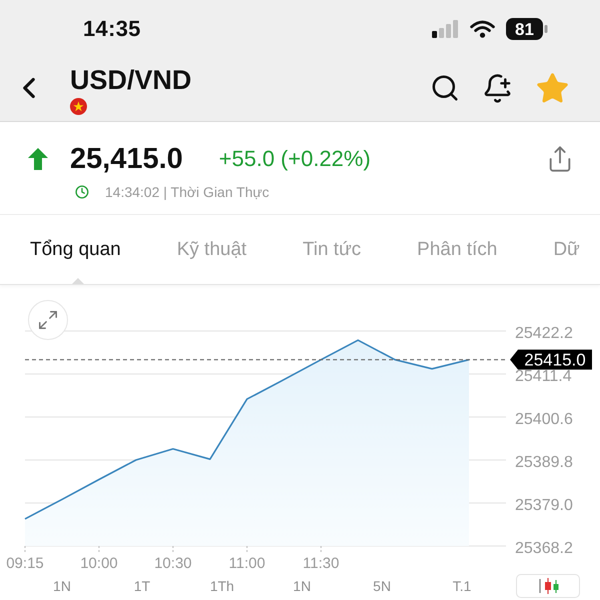 The width and height of the screenshot is (600, 600). I want to click on bell-plus-icon, so click(497, 88).